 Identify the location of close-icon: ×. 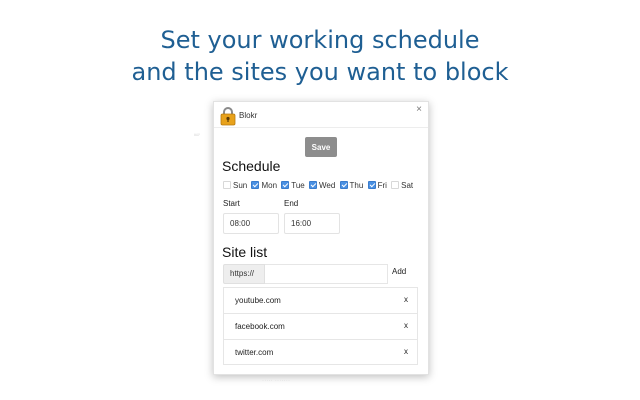
(419, 109).